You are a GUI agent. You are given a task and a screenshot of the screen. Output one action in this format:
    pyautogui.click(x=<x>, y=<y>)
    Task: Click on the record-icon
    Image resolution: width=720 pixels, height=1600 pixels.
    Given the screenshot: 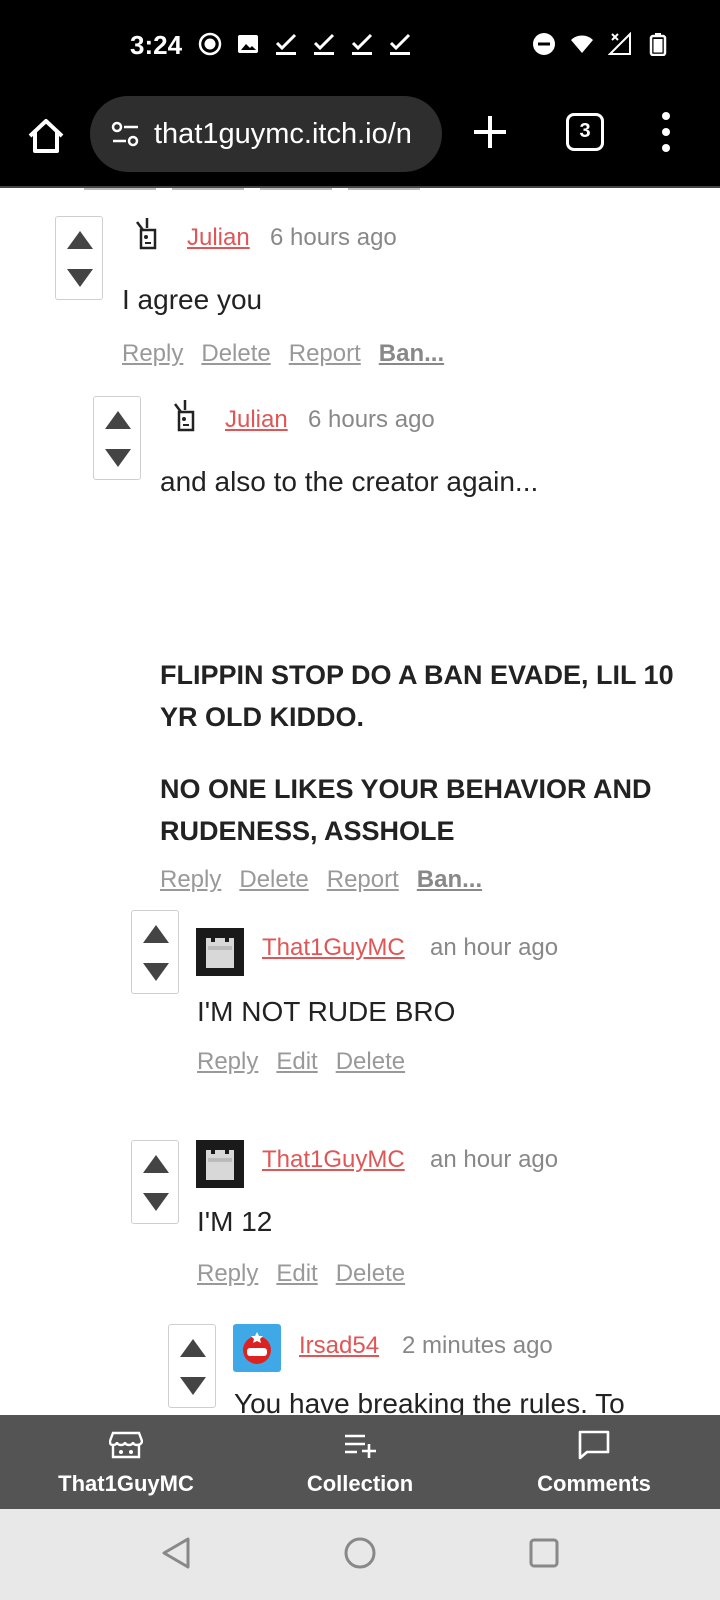 What is the action you would take?
    pyautogui.click(x=210, y=44)
    